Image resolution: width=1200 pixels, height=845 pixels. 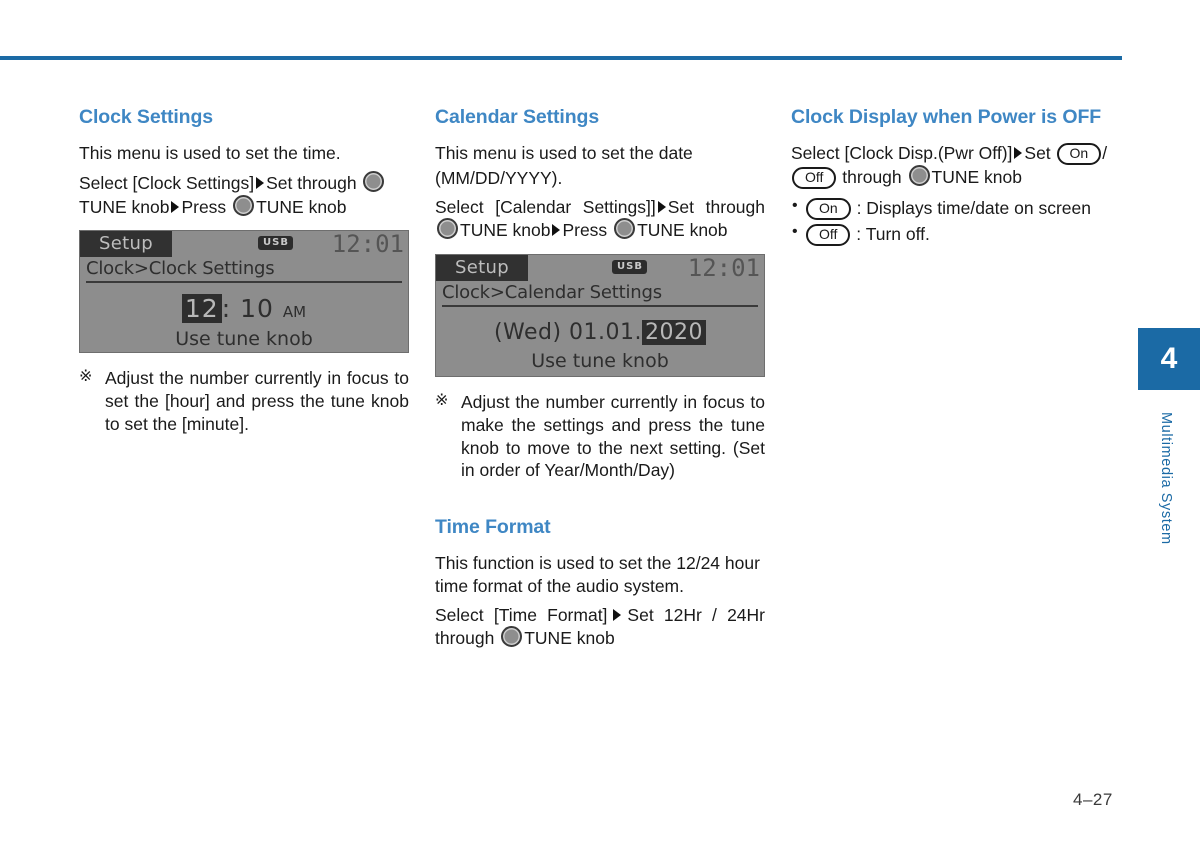 What do you see at coordinates (294, 312) in the screenshot?
I see `lcd-ampm: AM` at bounding box center [294, 312].